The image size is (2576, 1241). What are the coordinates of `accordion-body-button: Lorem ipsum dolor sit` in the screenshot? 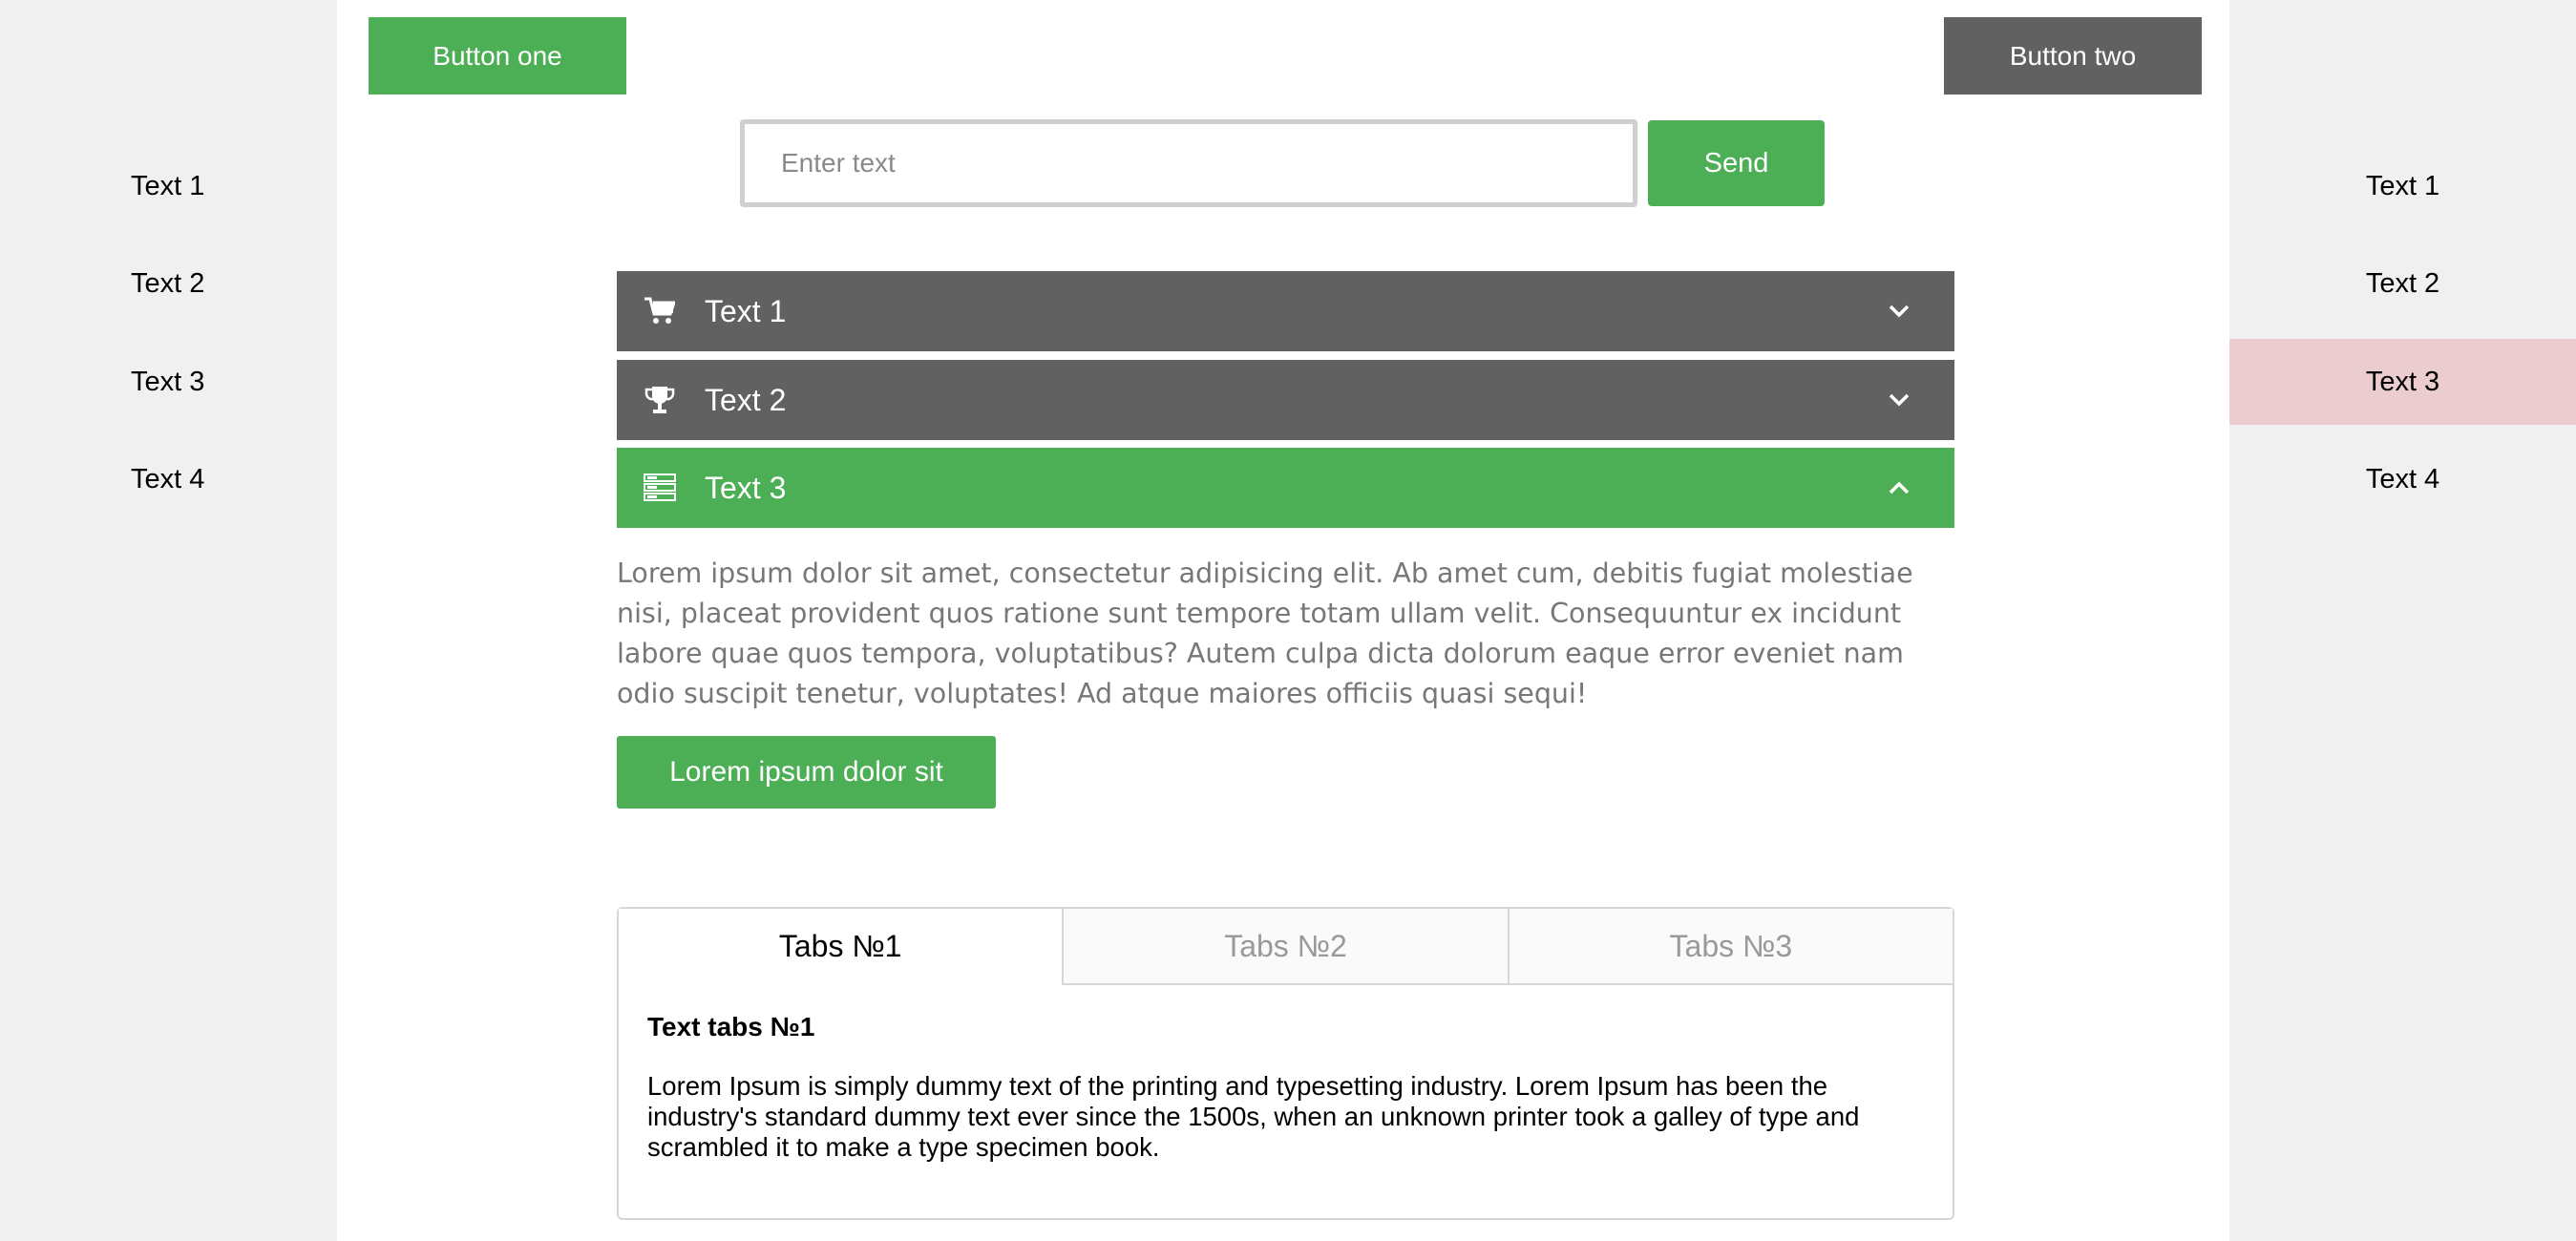 It's located at (806, 772).